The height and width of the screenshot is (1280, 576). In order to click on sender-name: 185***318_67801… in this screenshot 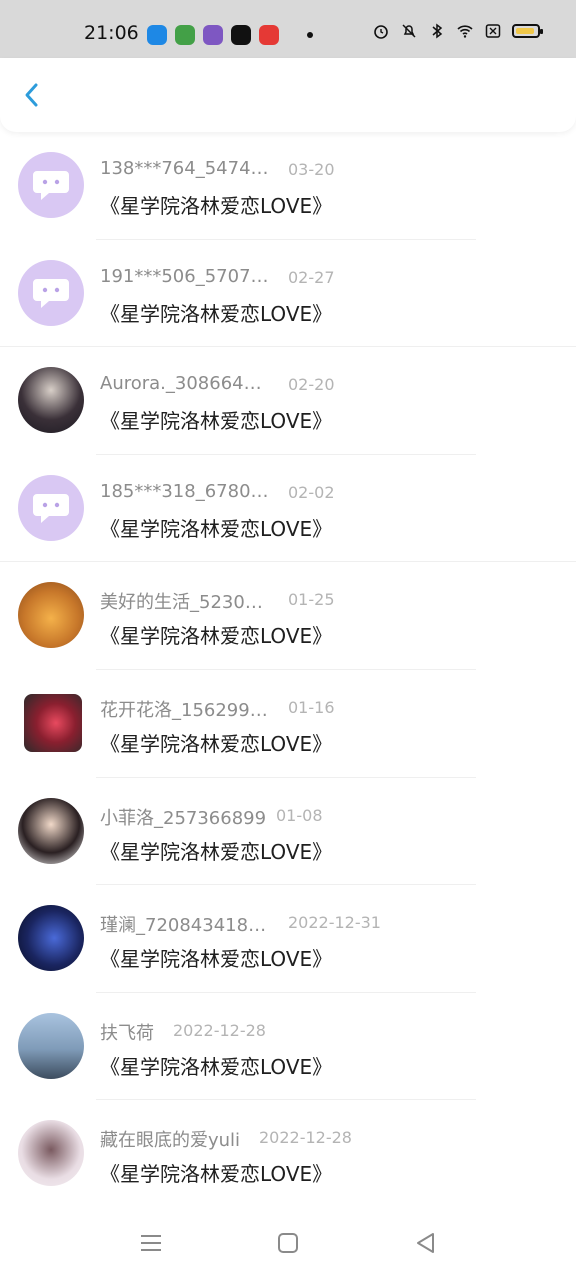, I will do `click(185, 491)`.